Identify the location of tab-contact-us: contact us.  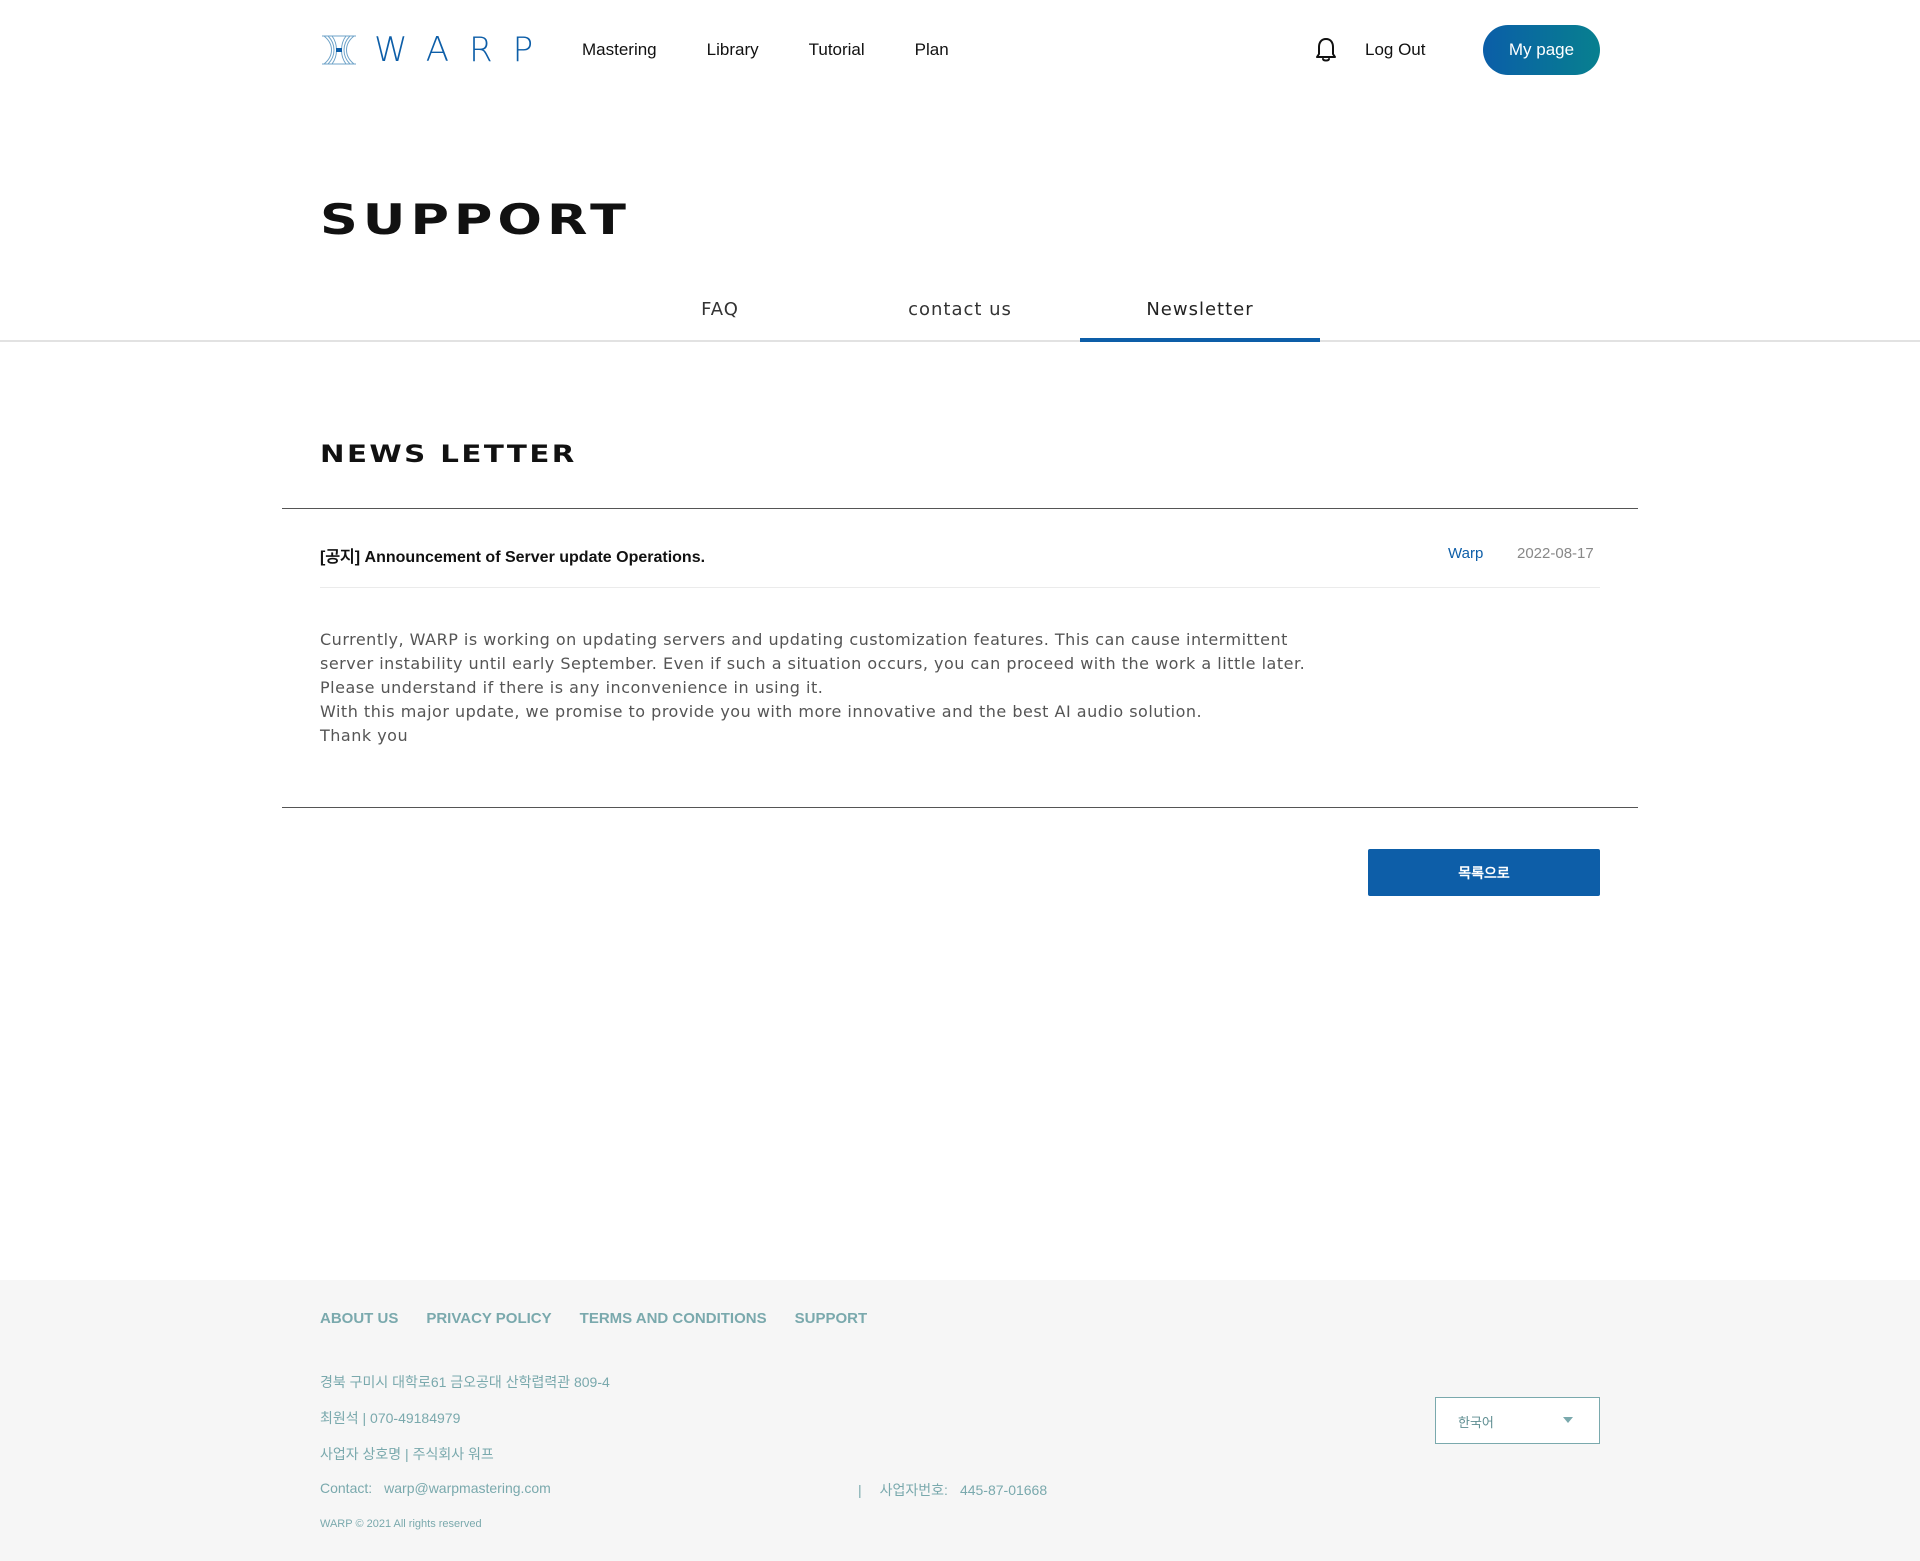
(960, 316).